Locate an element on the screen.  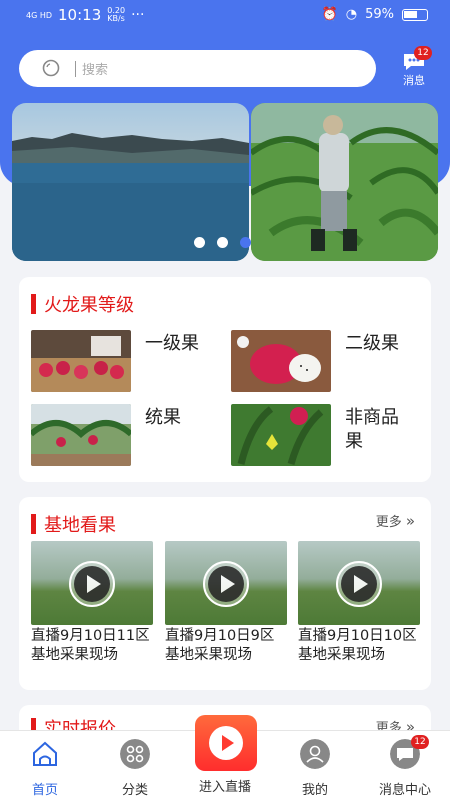
tab-live-label: 进入直播 is located at coordinates (224, 787).